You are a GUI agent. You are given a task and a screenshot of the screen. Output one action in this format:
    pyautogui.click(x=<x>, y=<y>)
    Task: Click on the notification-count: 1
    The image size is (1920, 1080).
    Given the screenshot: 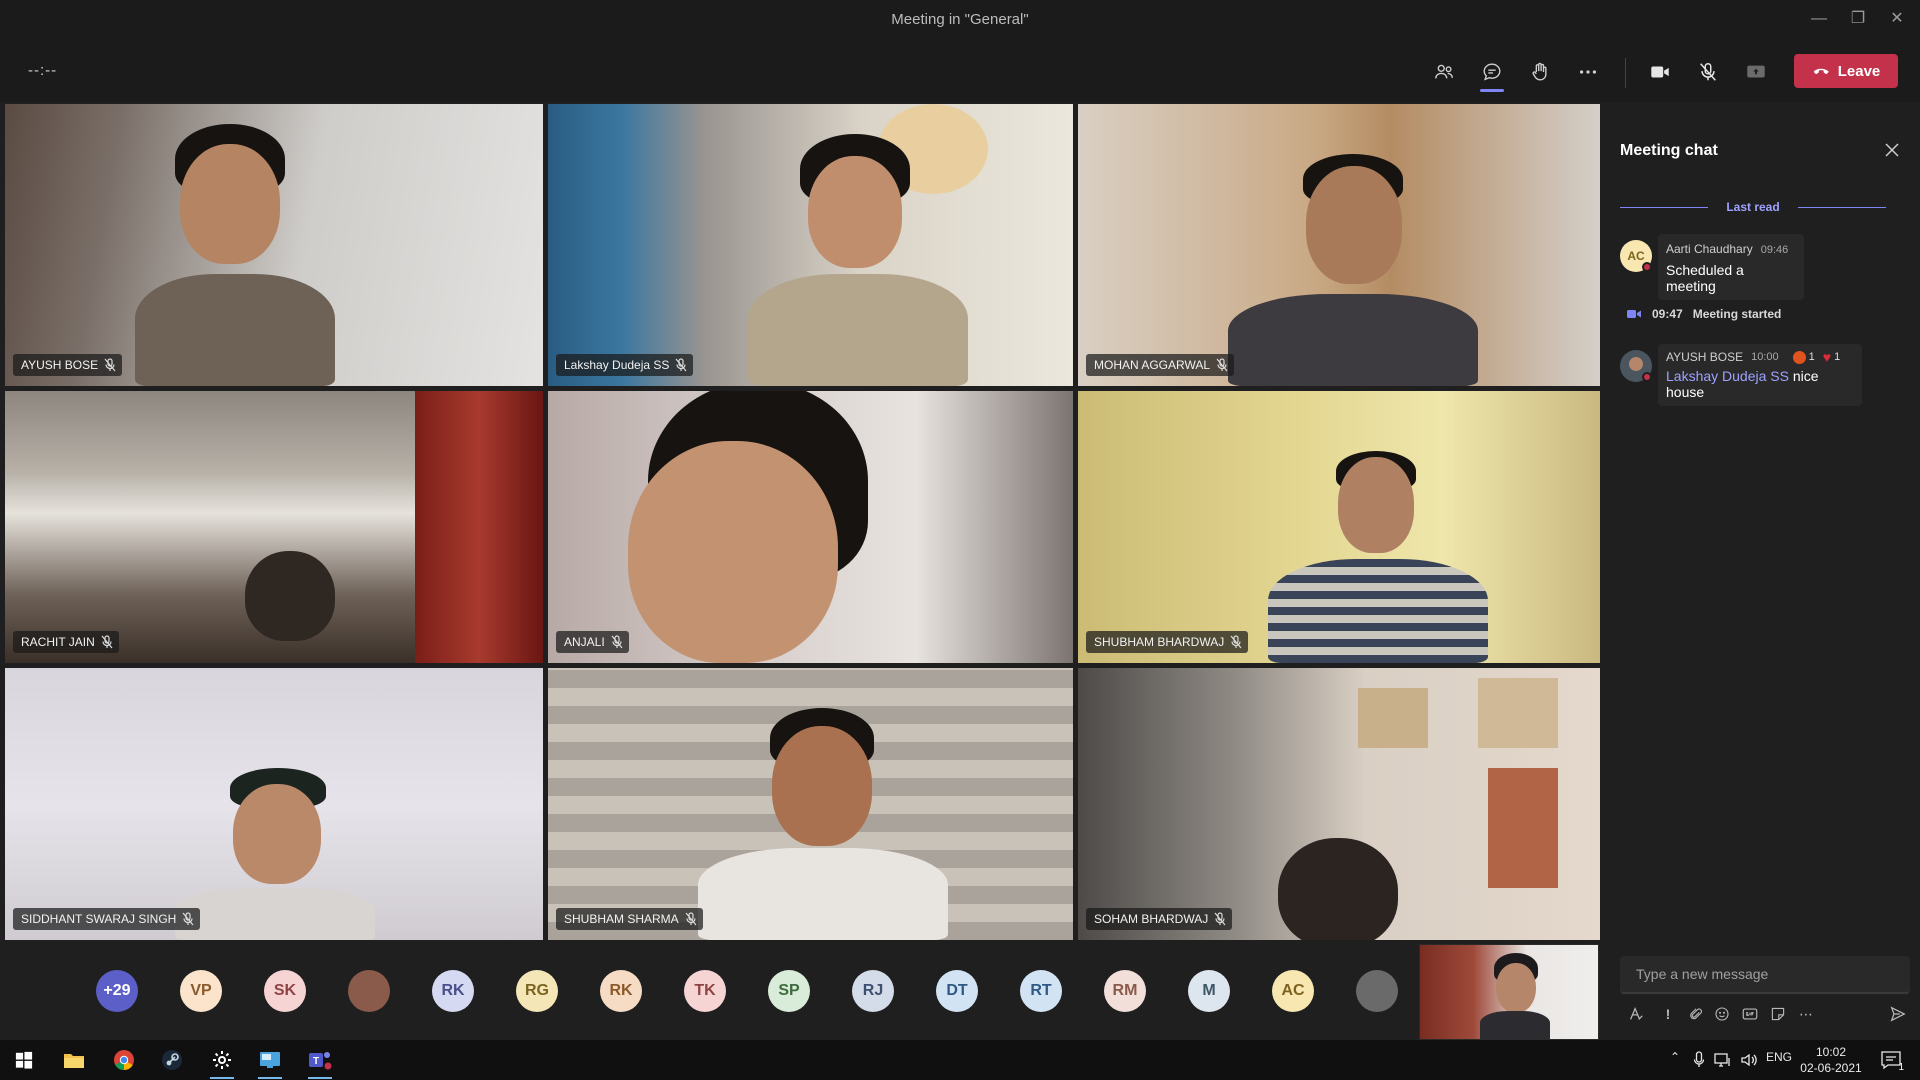 What is the action you would take?
    pyautogui.click(x=1901, y=1067)
    